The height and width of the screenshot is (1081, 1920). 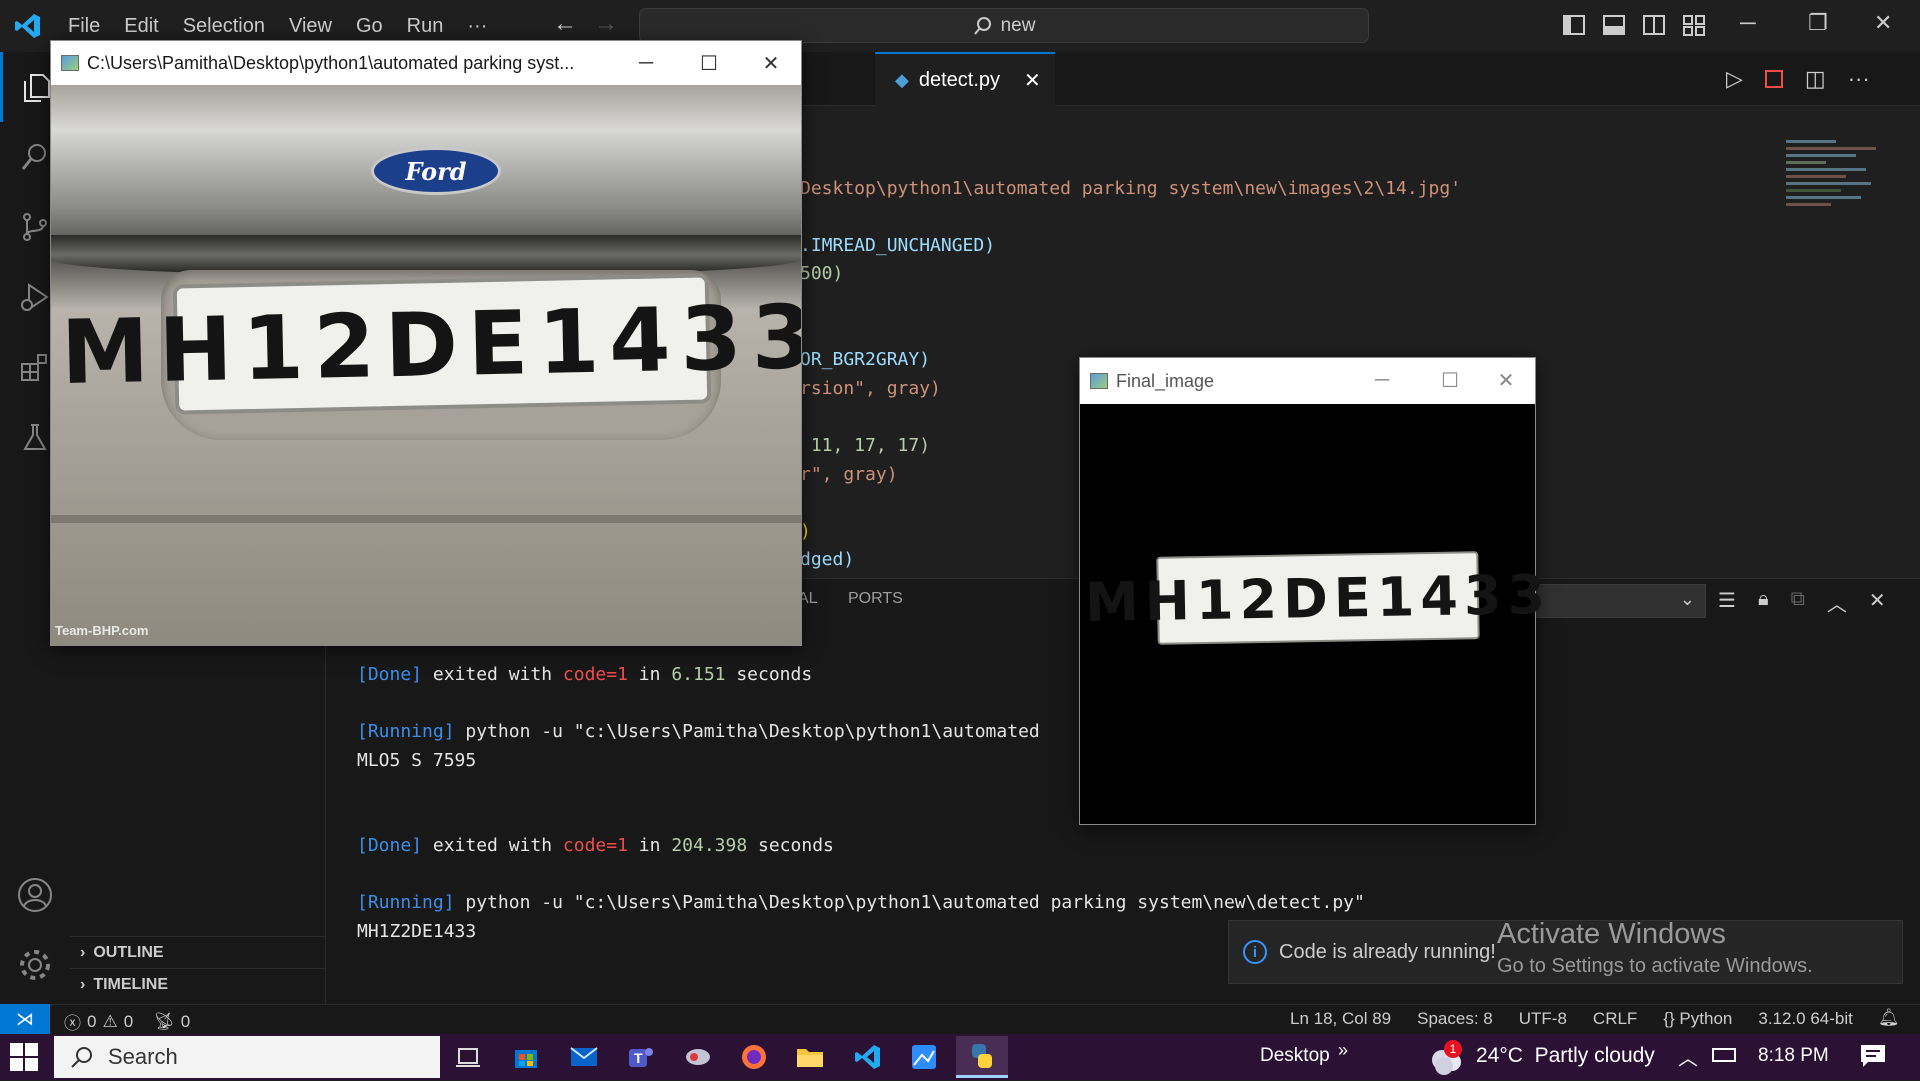 What do you see at coordinates (406, 902) in the screenshot?
I see `running-tag: [Running]` at bounding box center [406, 902].